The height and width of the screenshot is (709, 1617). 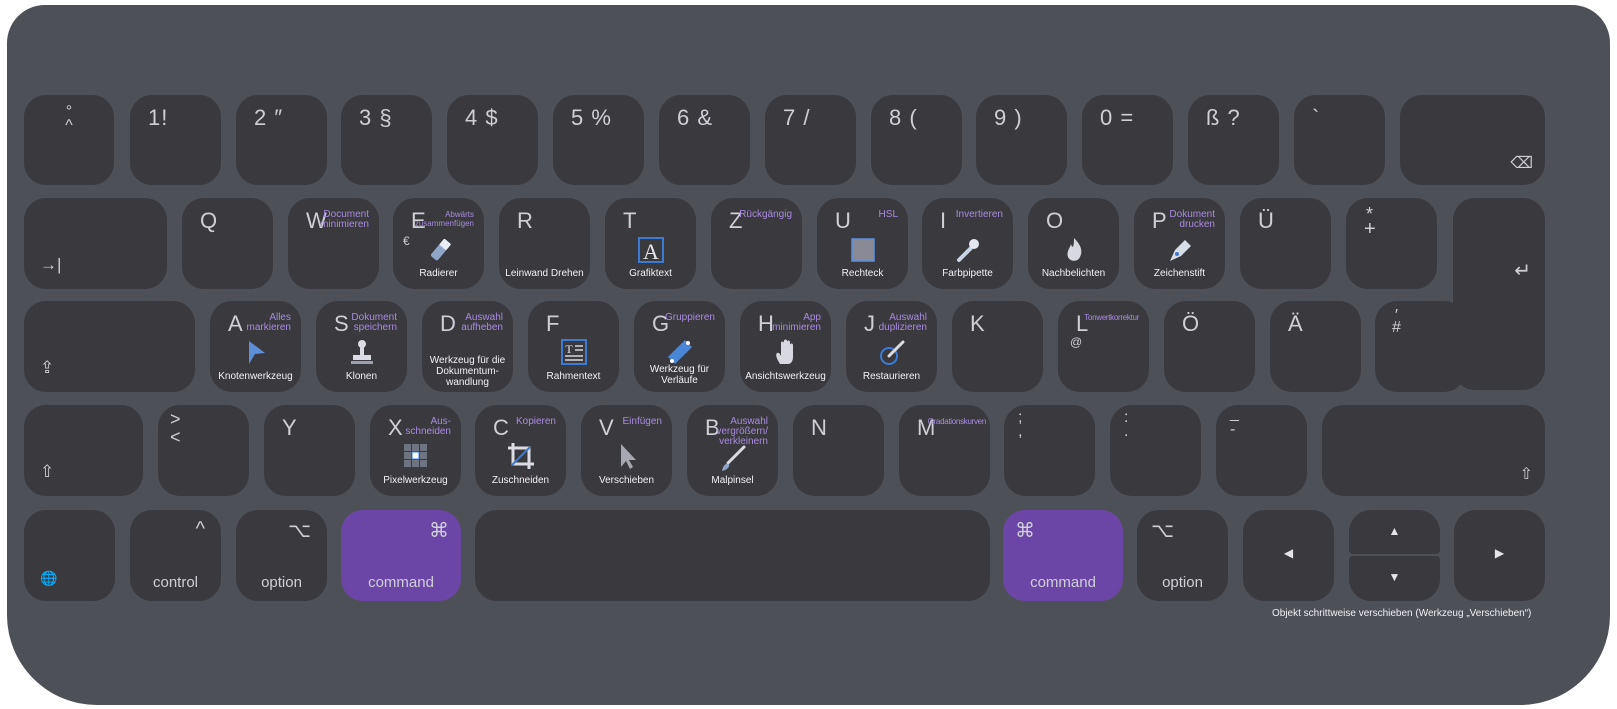 I want to click on gradient-icon, so click(x=679, y=352).